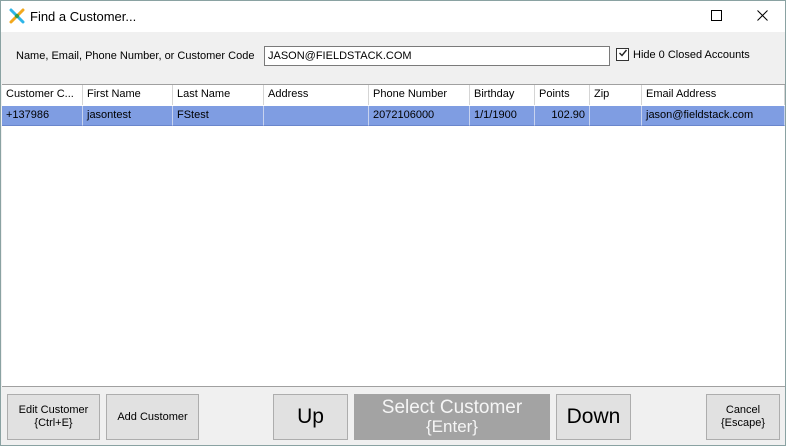 This screenshot has width=786, height=446. Describe the element at coordinates (452, 407) in the screenshot. I see `select-customer-label: Select Customer` at that location.